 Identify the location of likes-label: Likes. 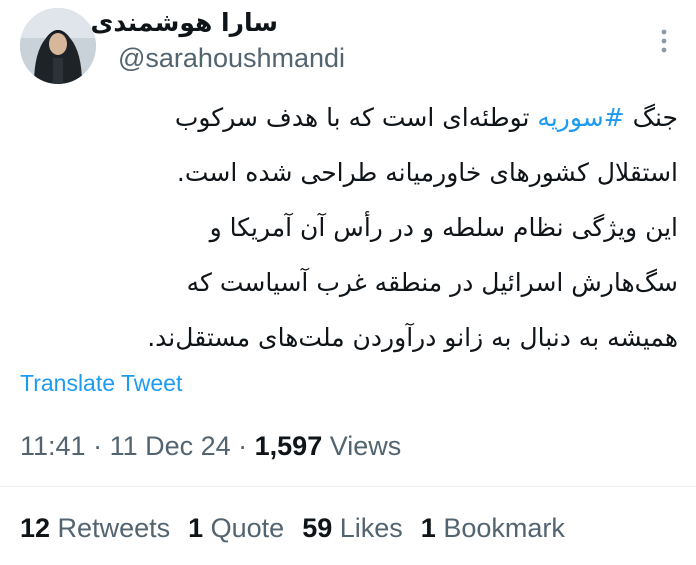
(367, 528).